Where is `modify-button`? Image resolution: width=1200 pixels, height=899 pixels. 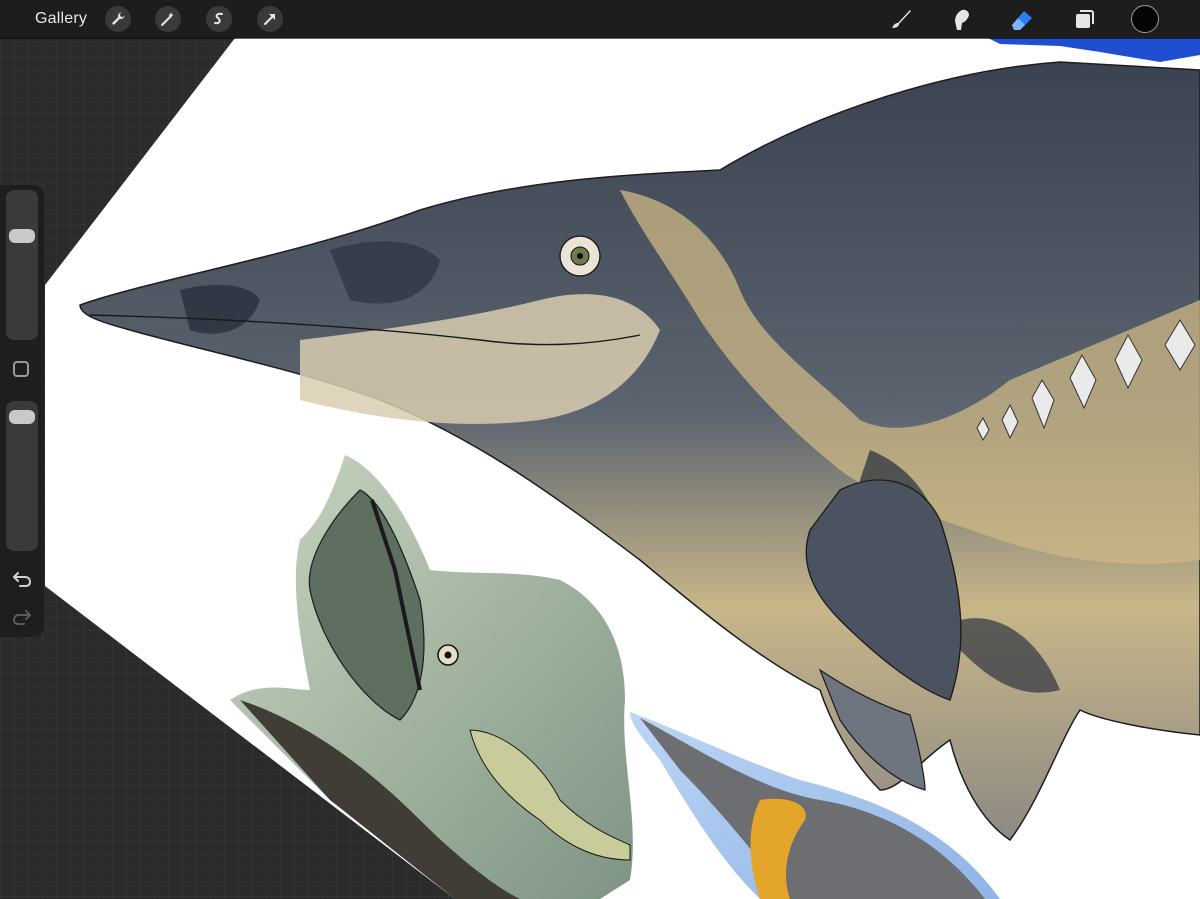
modify-button is located at coordinates (21, 369).